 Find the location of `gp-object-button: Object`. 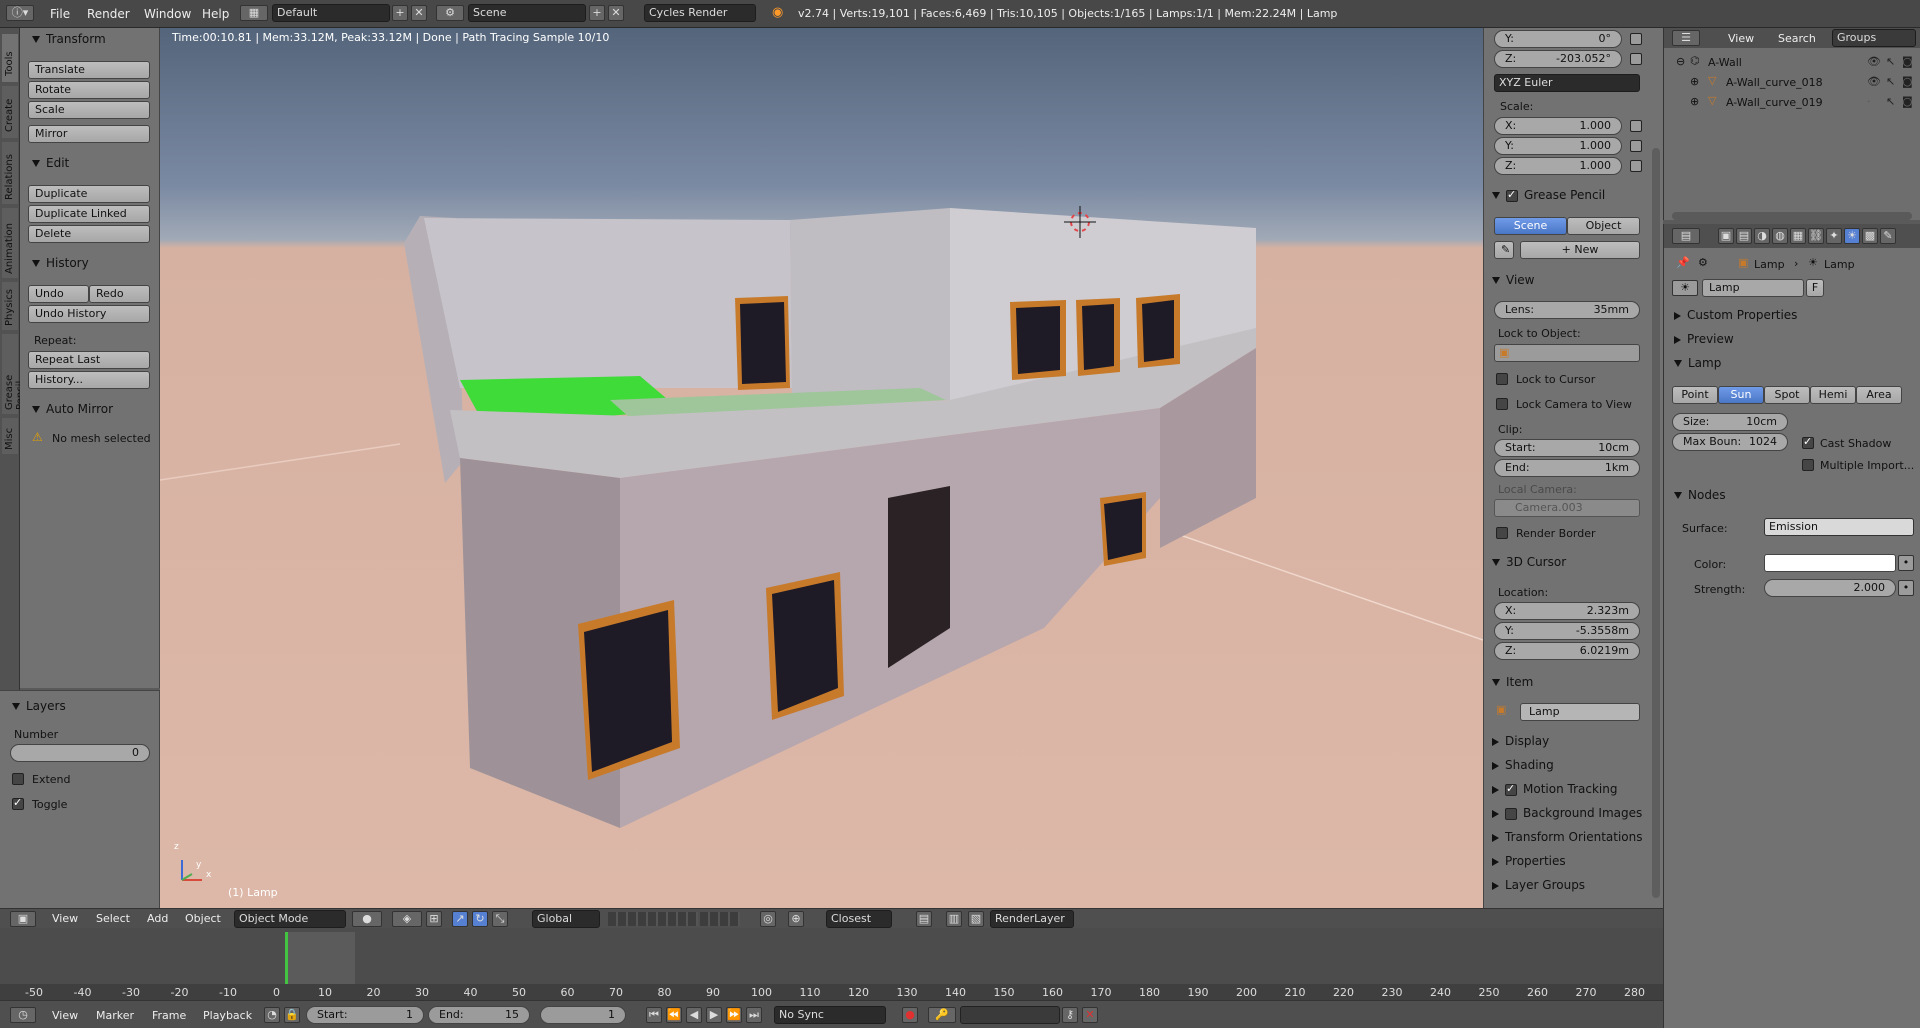

gp-object-button: Object is located at coordinates (1603, 226).